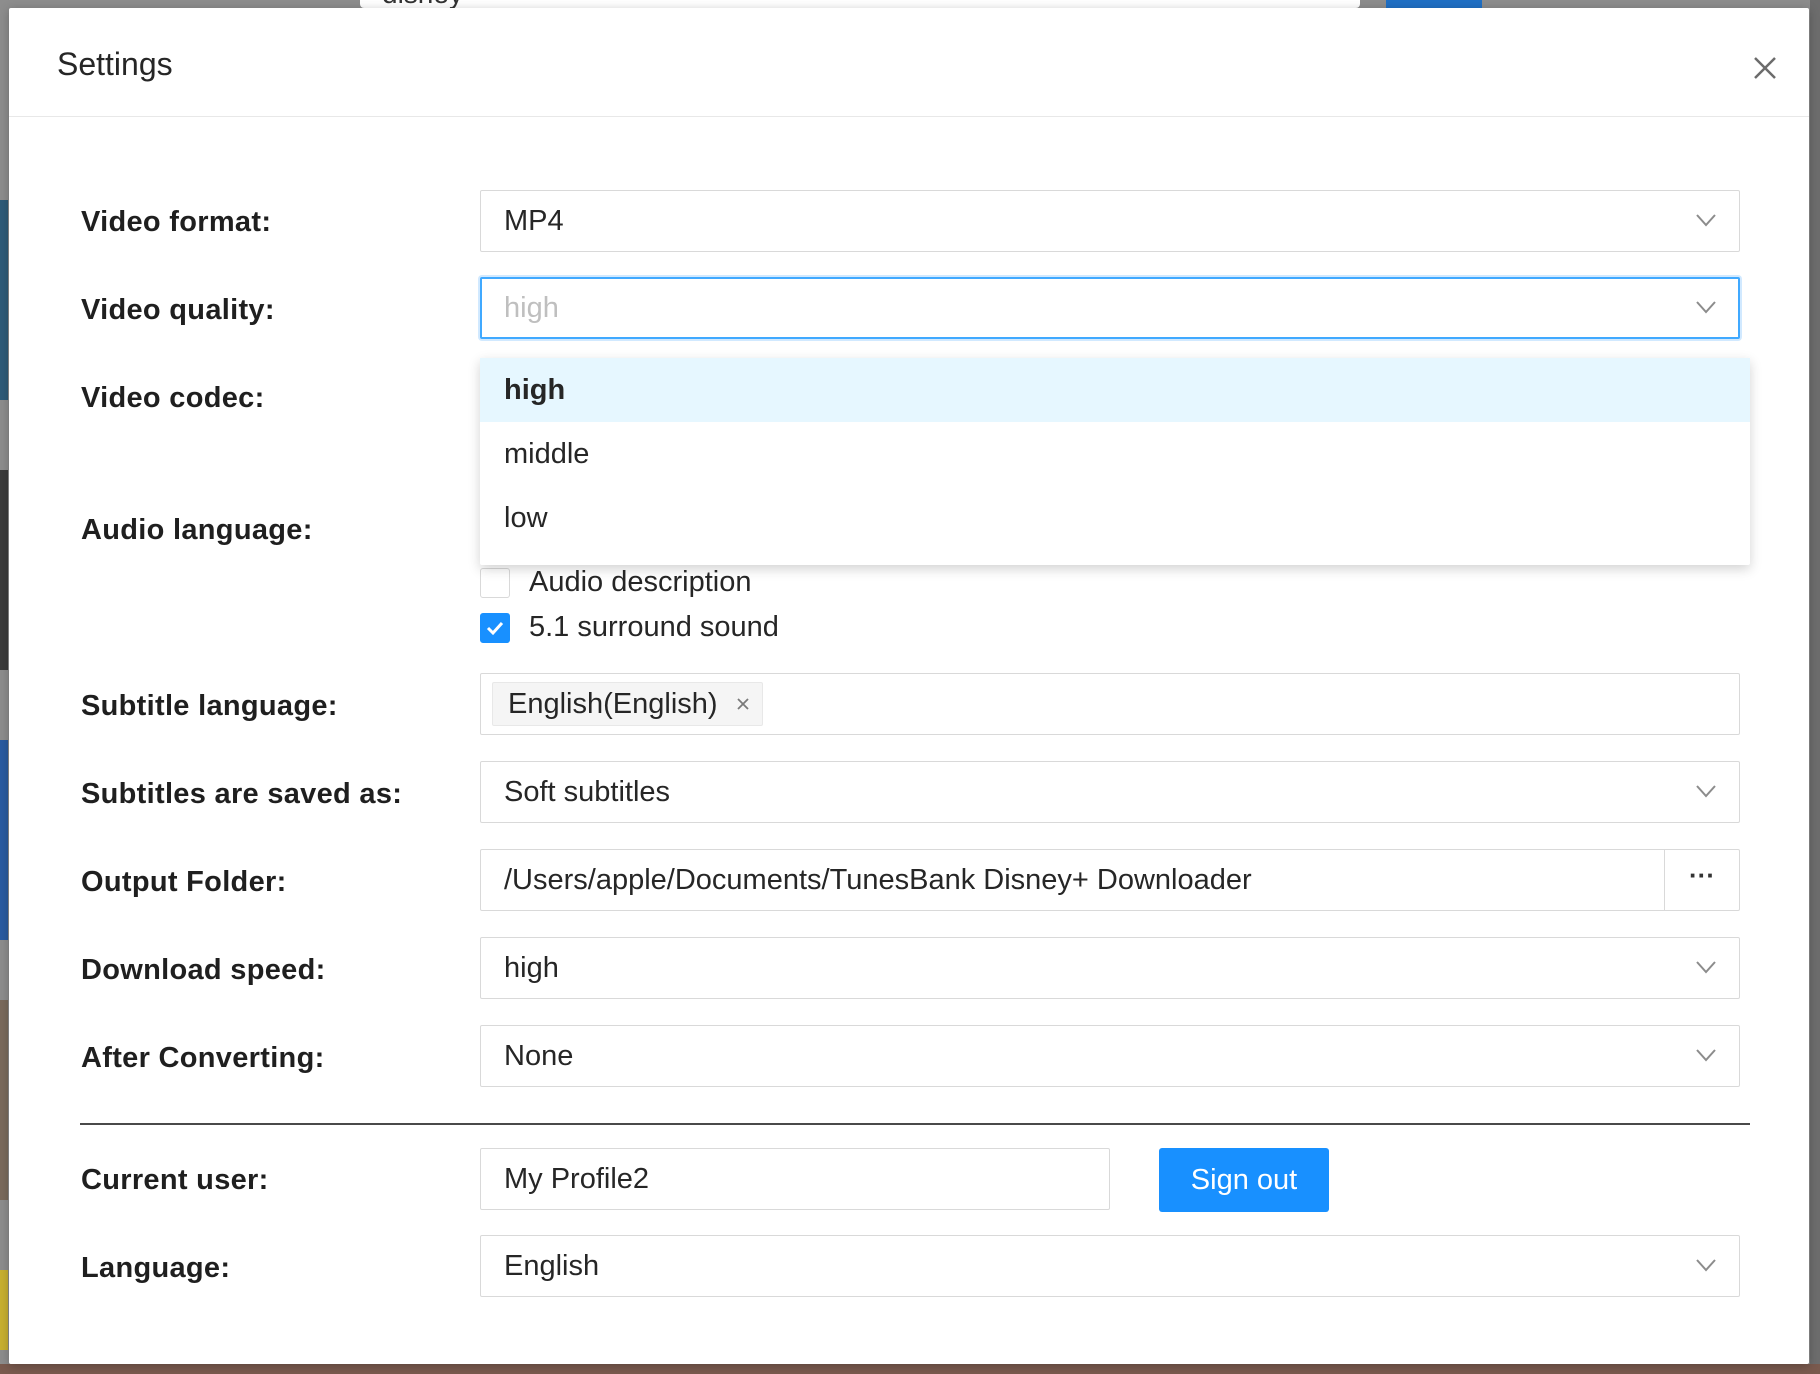  Describe the element at coordinates (910, 1369) in the screenshot. I see `background-footer` at that location.